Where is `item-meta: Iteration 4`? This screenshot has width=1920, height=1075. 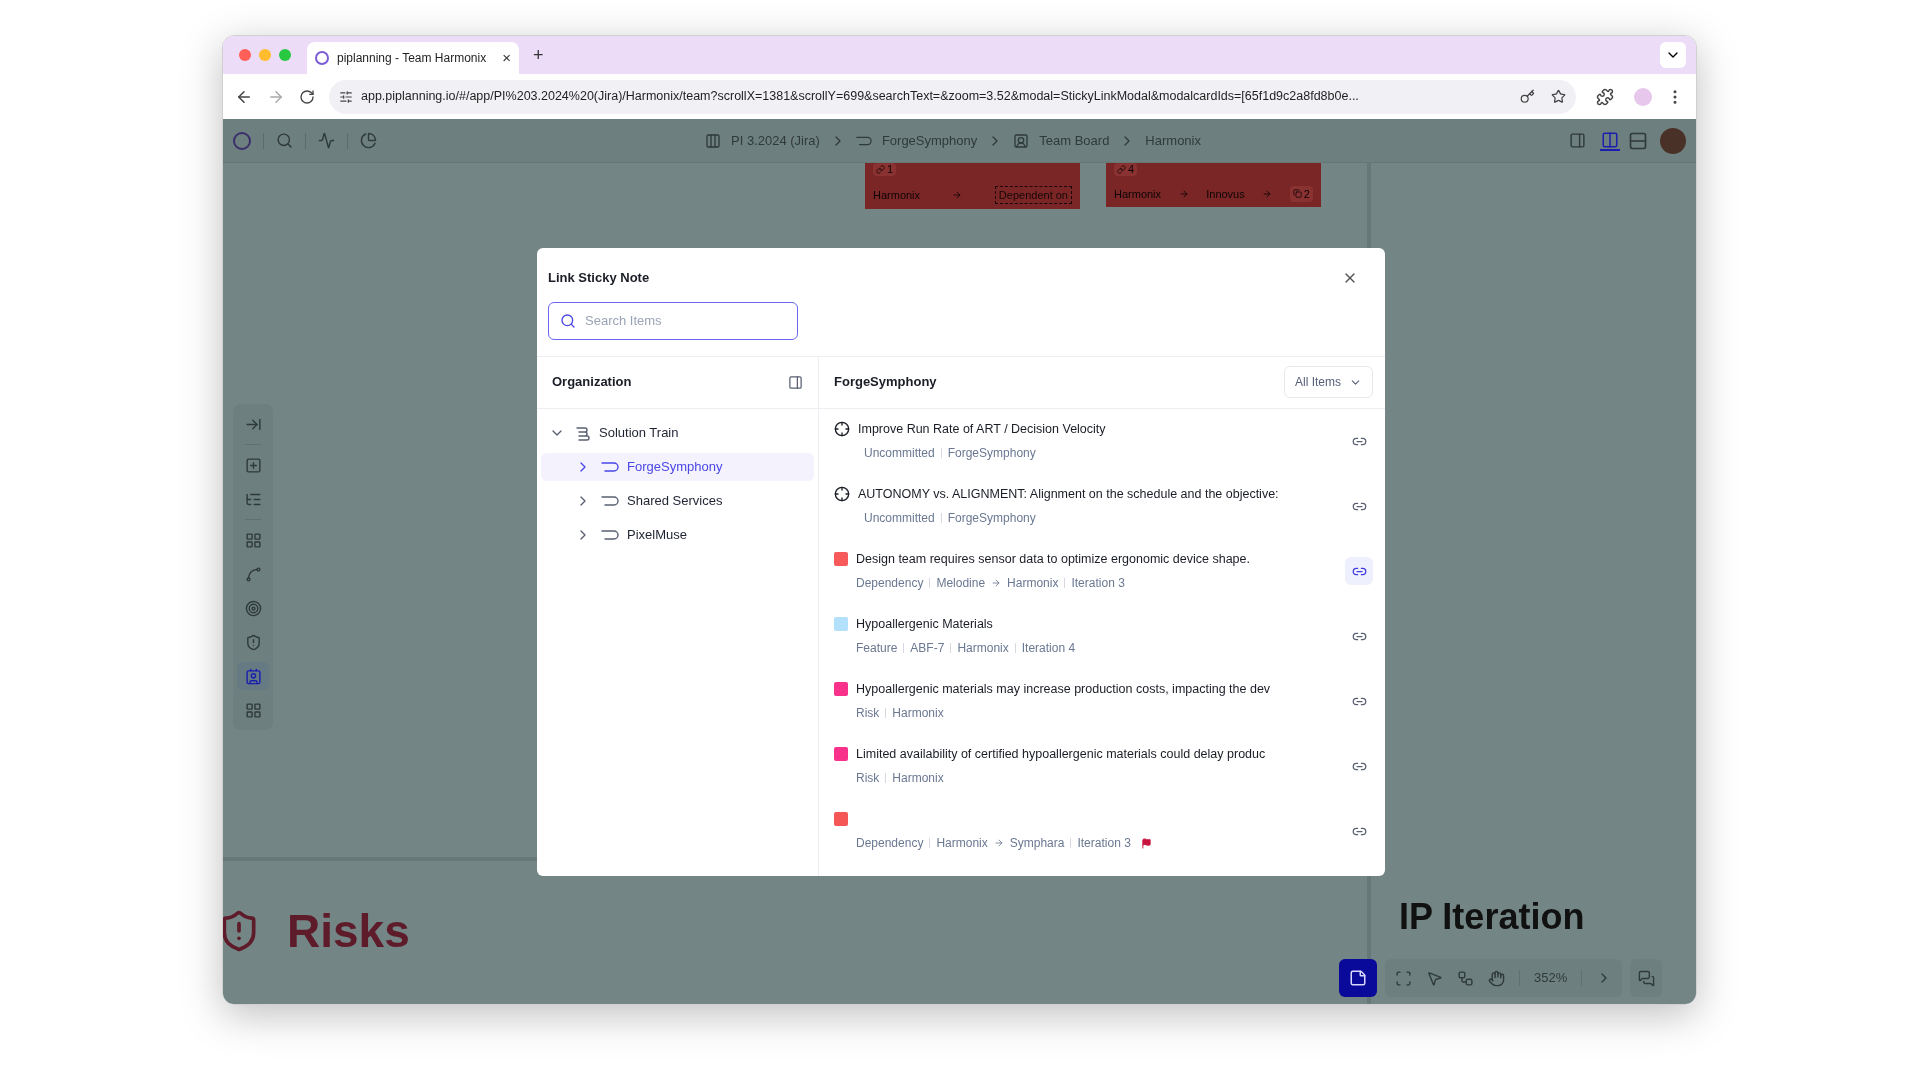 item-meta: Iteration 4 is located at coordinates (1048, 648).